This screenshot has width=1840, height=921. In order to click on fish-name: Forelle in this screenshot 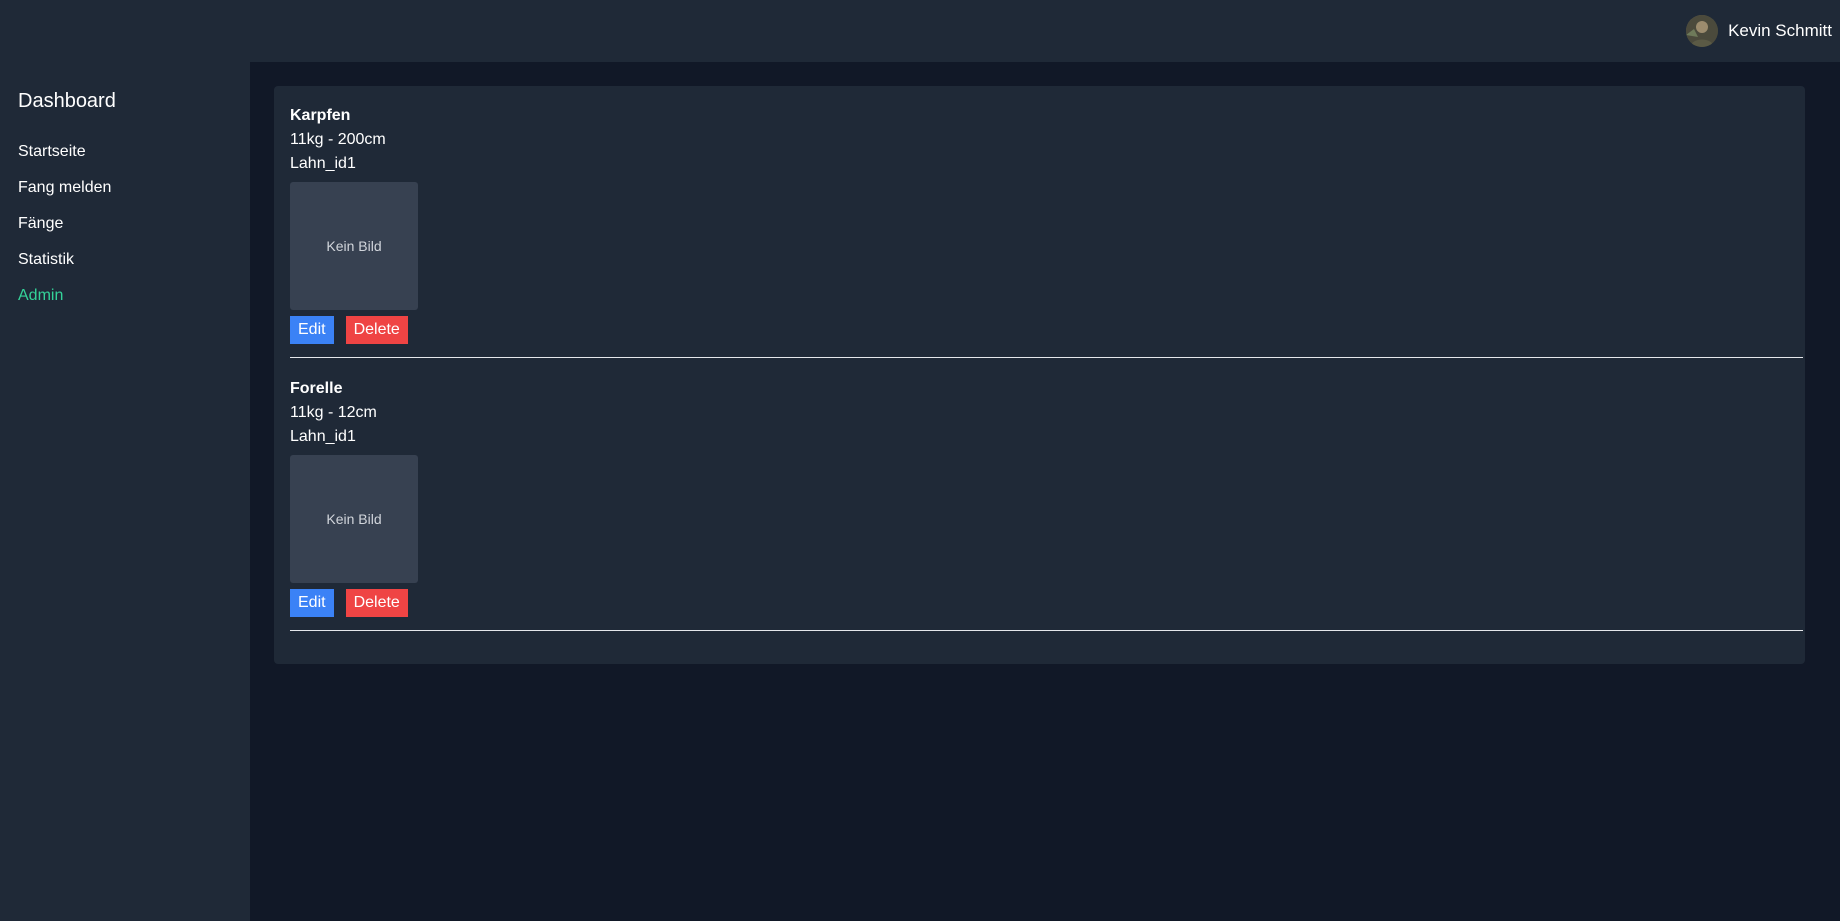, I will do `click(316, 388)`.